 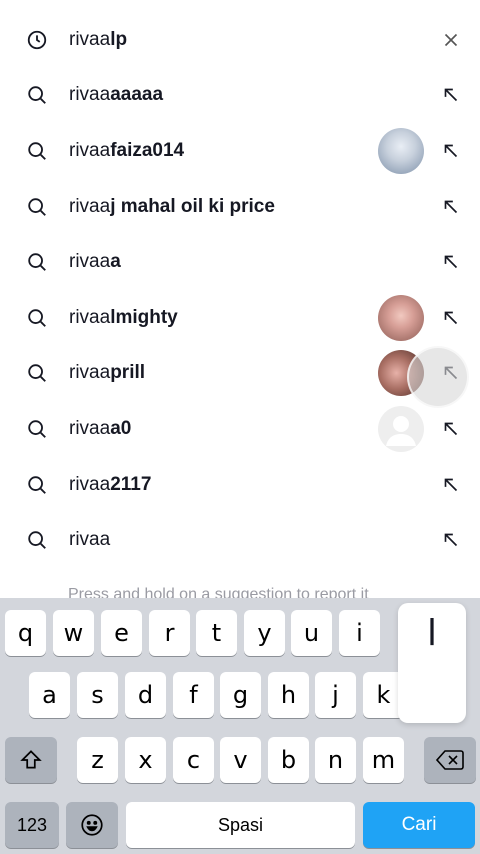 I want to click on suggestion-item: rivaaj mahal oil ki price, so click(x=240, y=207).